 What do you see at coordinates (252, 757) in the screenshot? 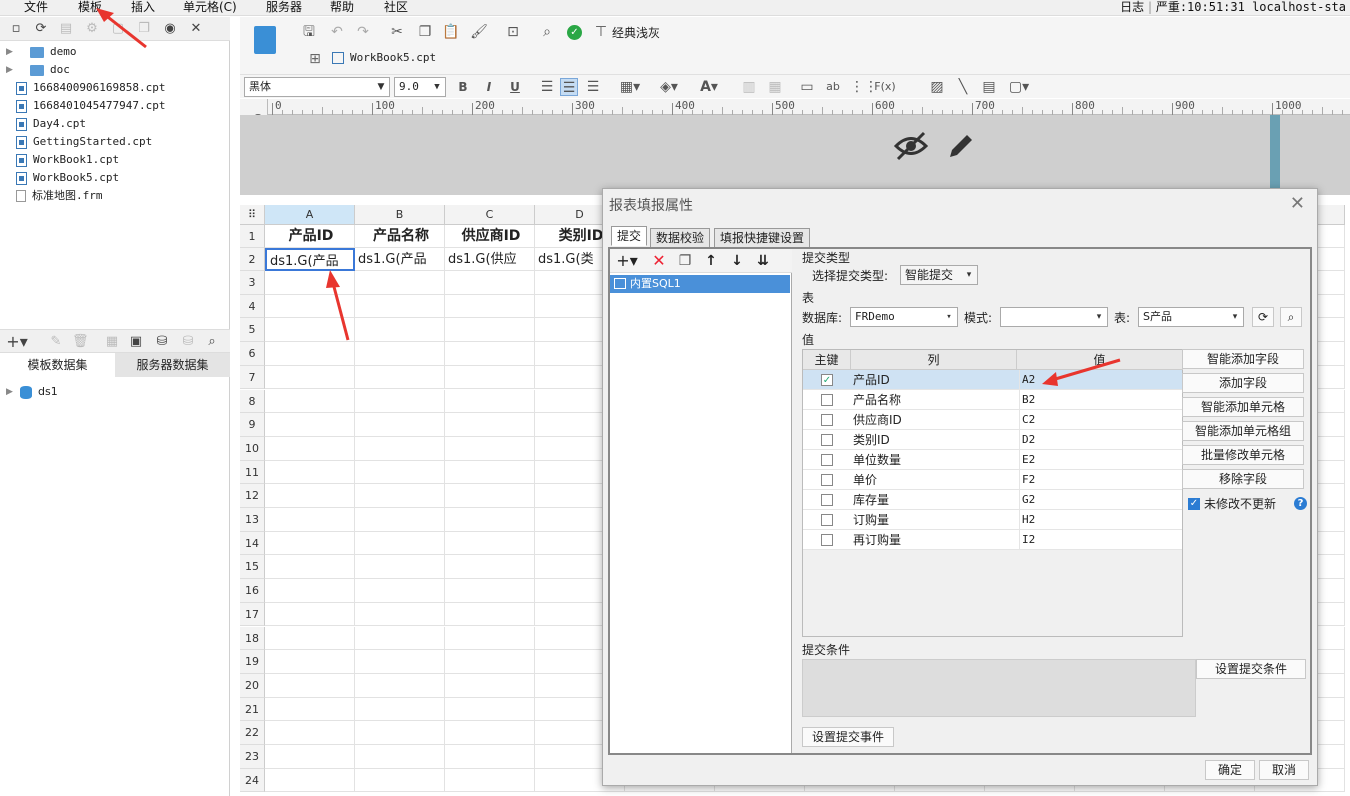
I see `row-header: 23` at bounding box center [252, 757].